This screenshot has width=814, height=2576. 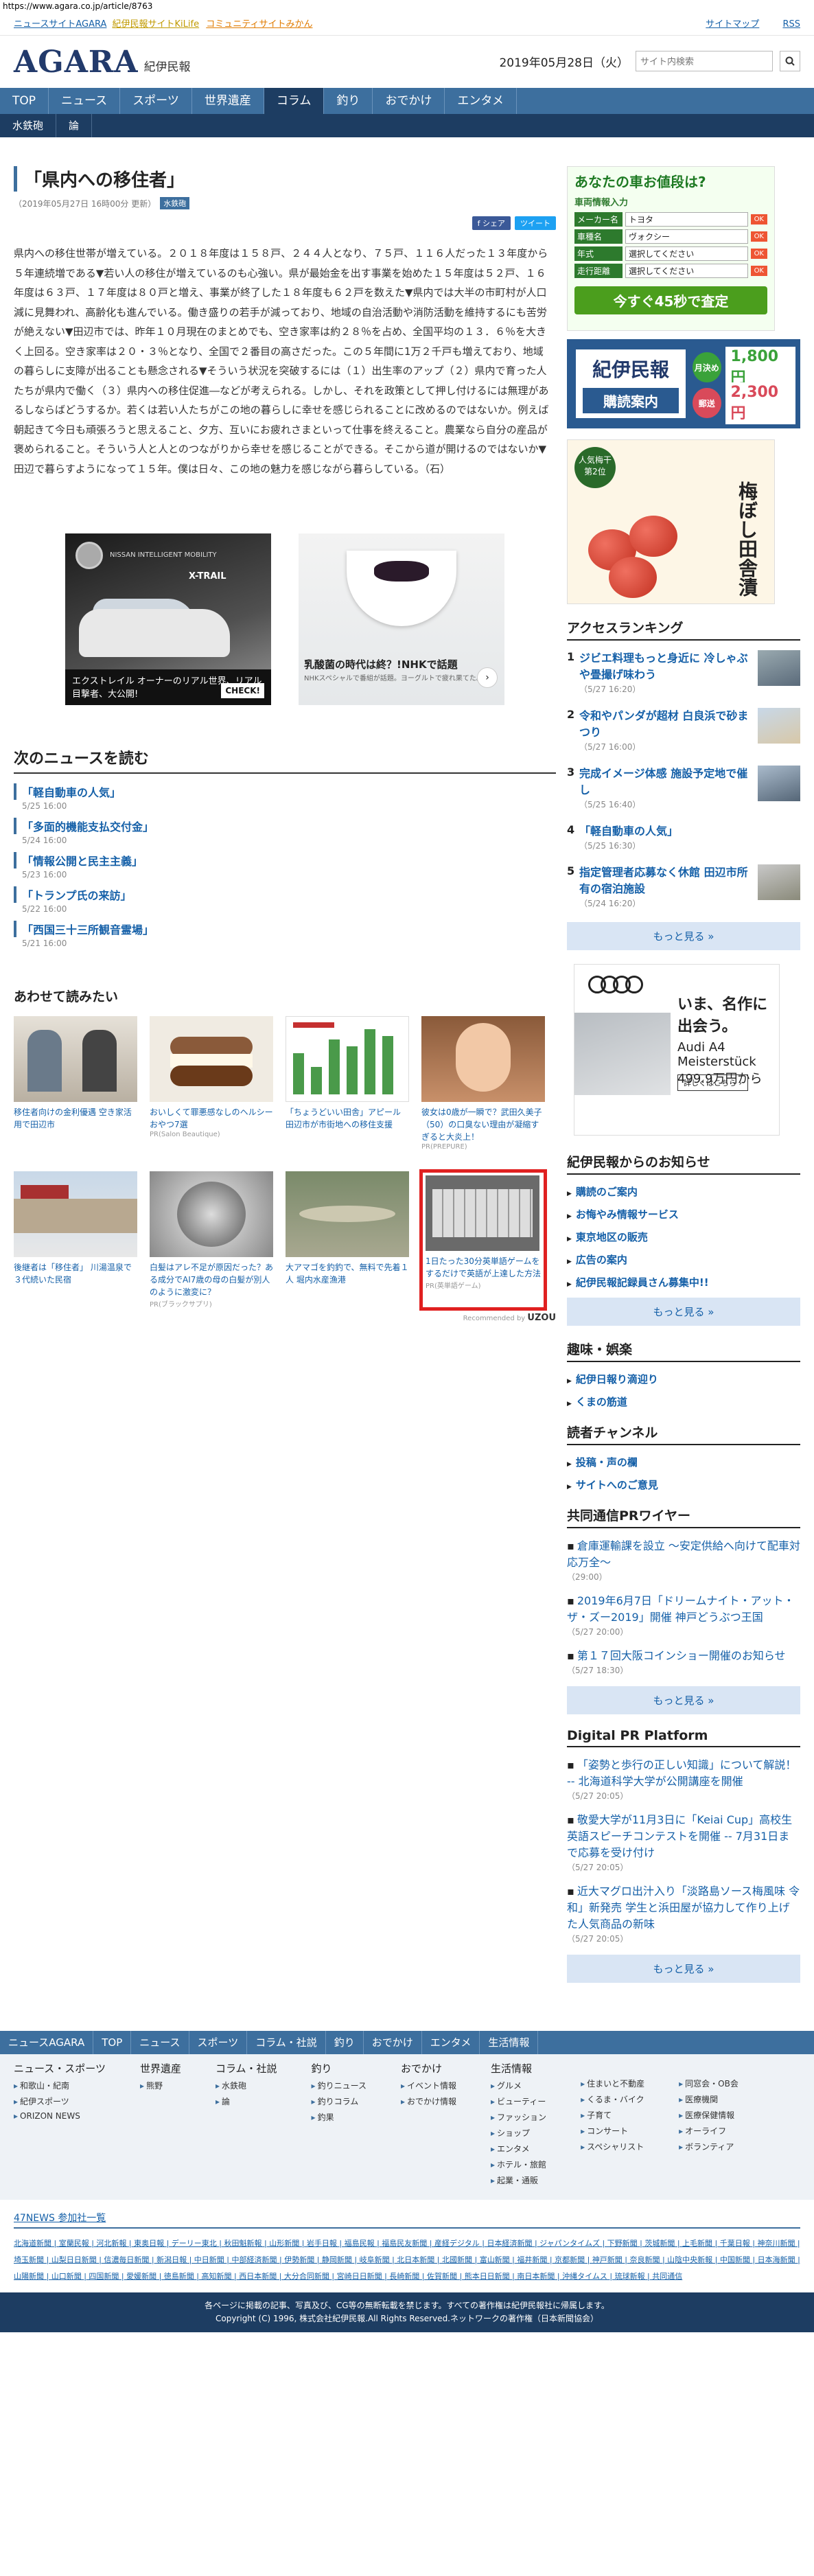 I want to click on related-card: 後継者は「移住者」 川湯温泉で３代続いた民宿, so click(x=75, y=1240).